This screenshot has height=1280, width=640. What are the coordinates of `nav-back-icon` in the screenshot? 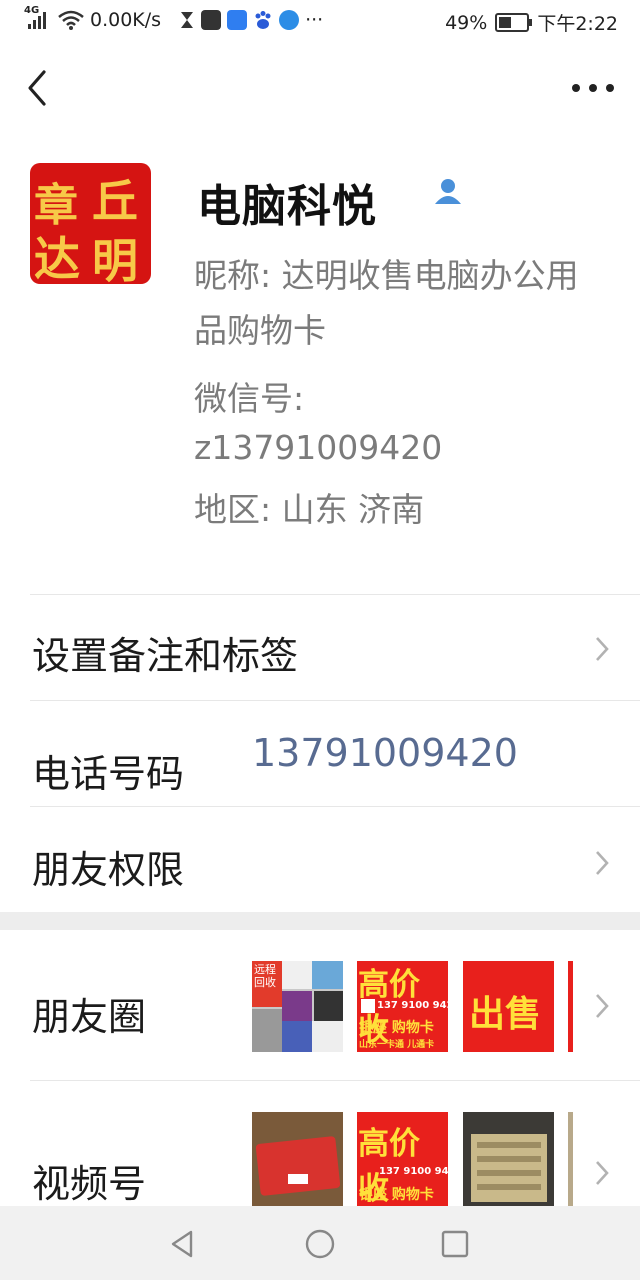 It's located at (183, 1244).